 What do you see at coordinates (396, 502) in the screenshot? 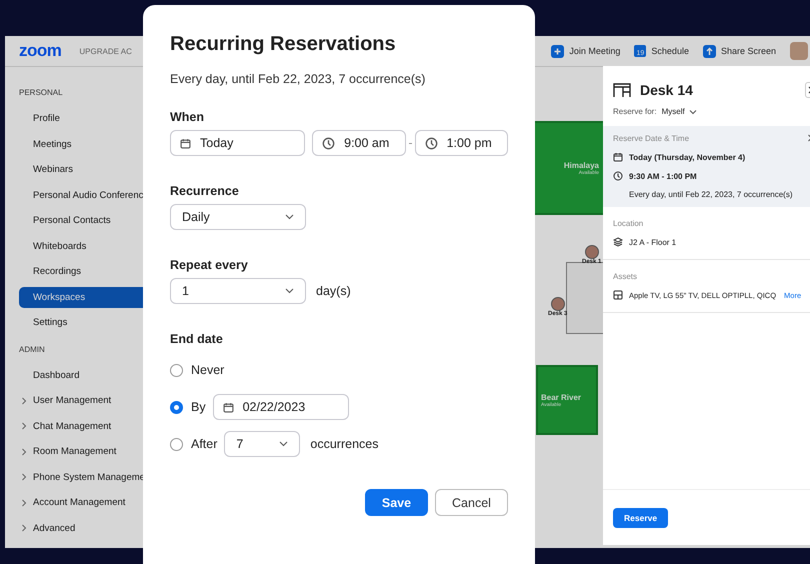
I see `save-button: Save` at bounding box center [396, 502].